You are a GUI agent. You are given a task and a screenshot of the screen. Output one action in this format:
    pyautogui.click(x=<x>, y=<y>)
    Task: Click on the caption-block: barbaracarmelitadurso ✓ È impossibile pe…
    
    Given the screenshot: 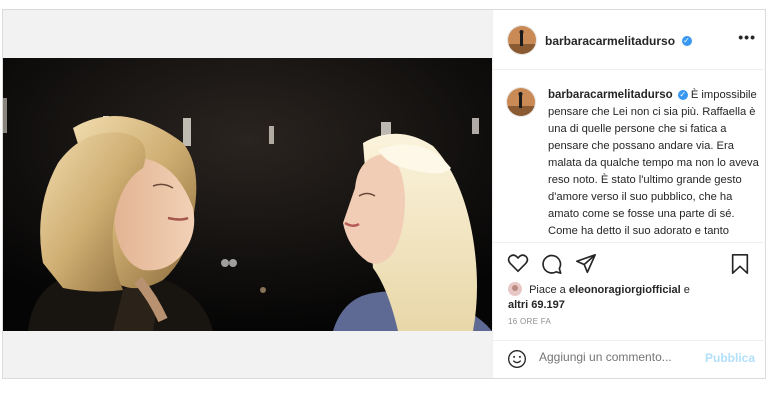 What is the action you would take?
    pyautogui.click(x=633, y=162)
    